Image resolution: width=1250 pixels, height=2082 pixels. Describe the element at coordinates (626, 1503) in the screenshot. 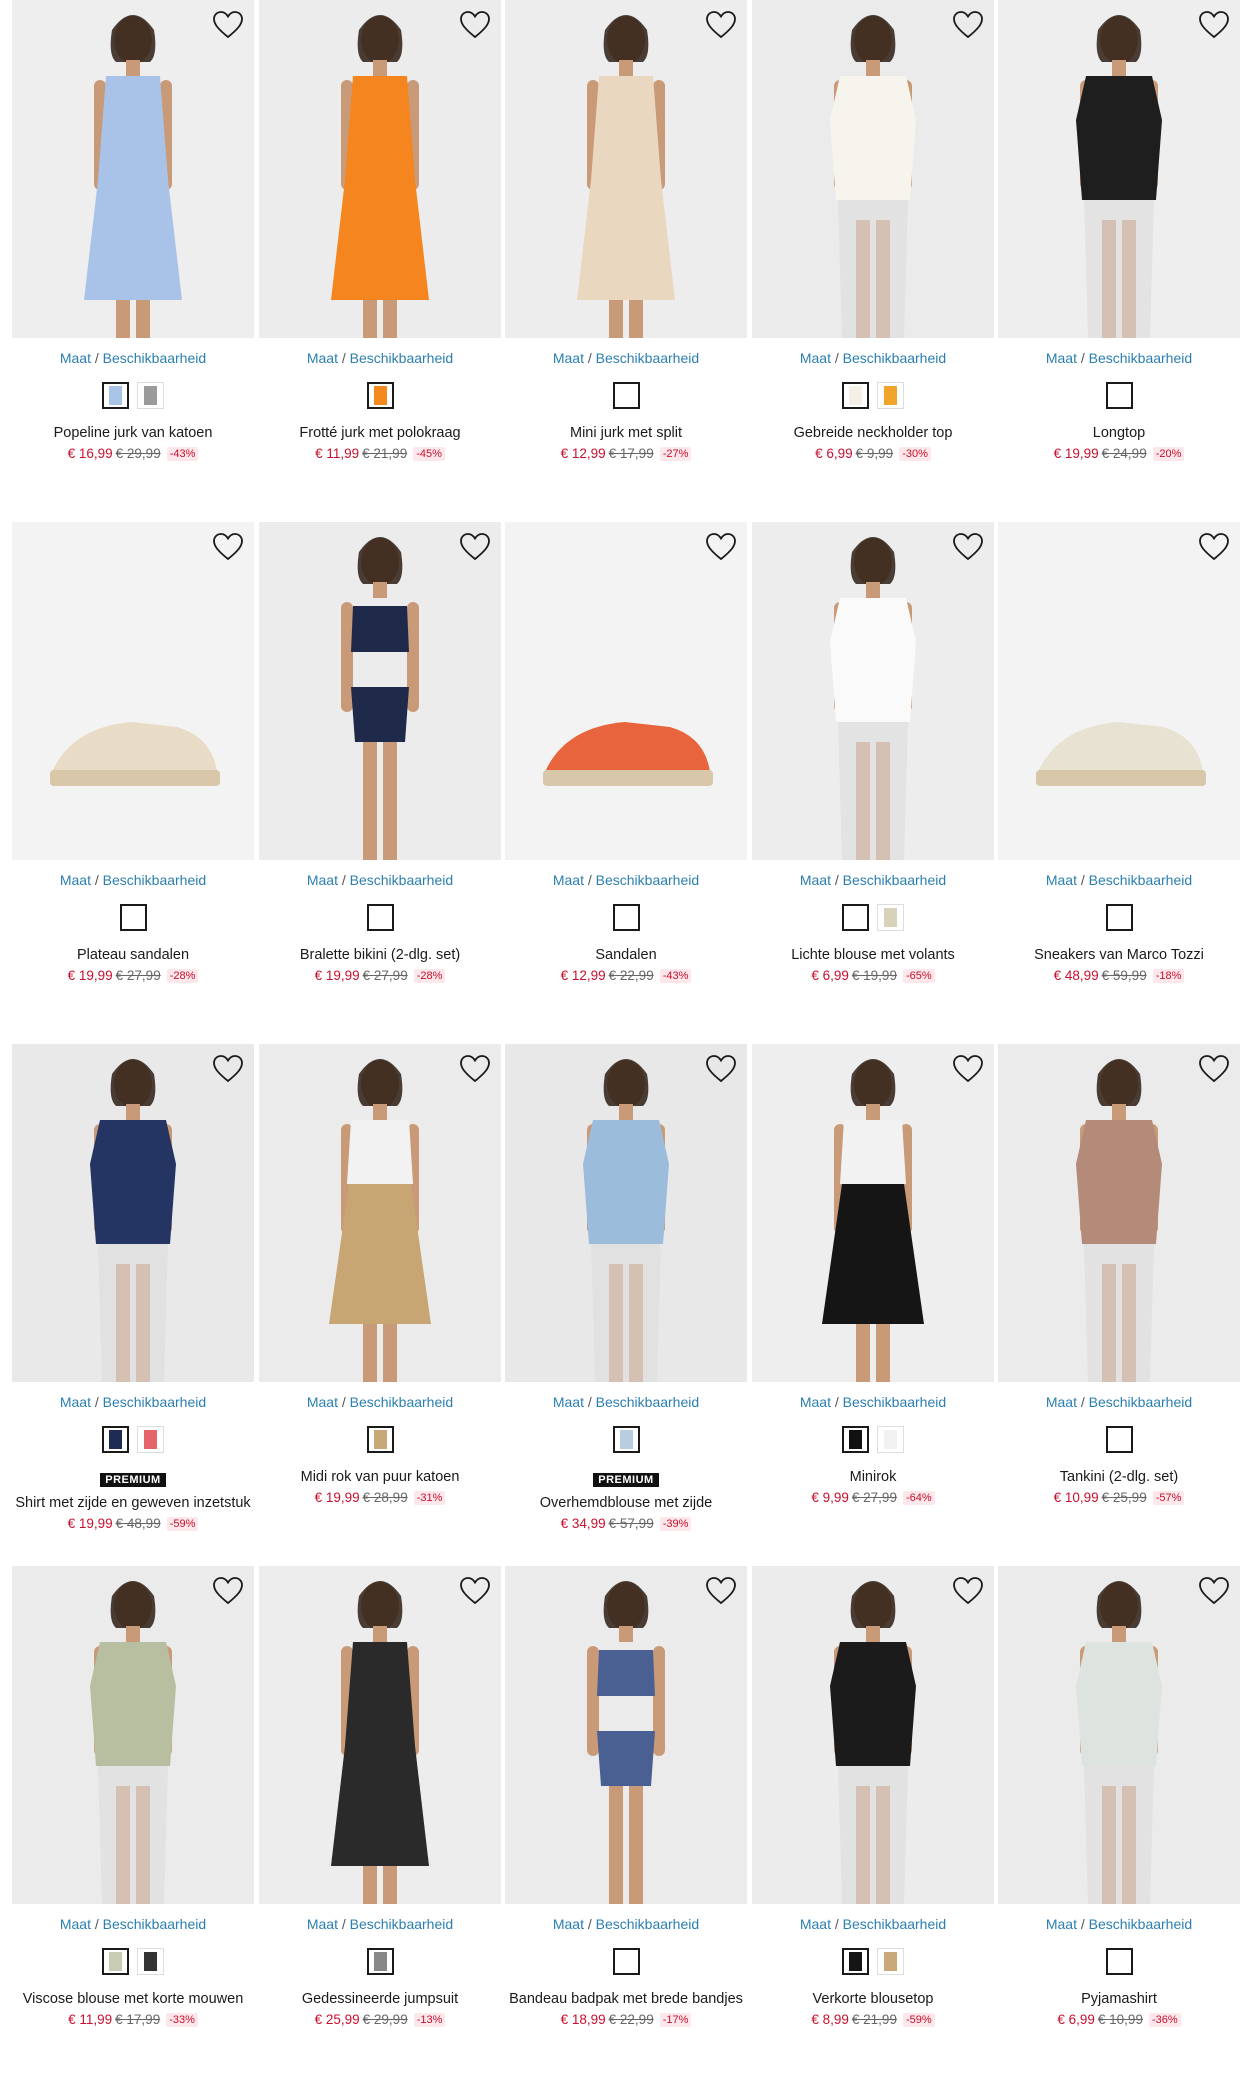

I see `product-name: Overhemdblouse met zijde` at that location.